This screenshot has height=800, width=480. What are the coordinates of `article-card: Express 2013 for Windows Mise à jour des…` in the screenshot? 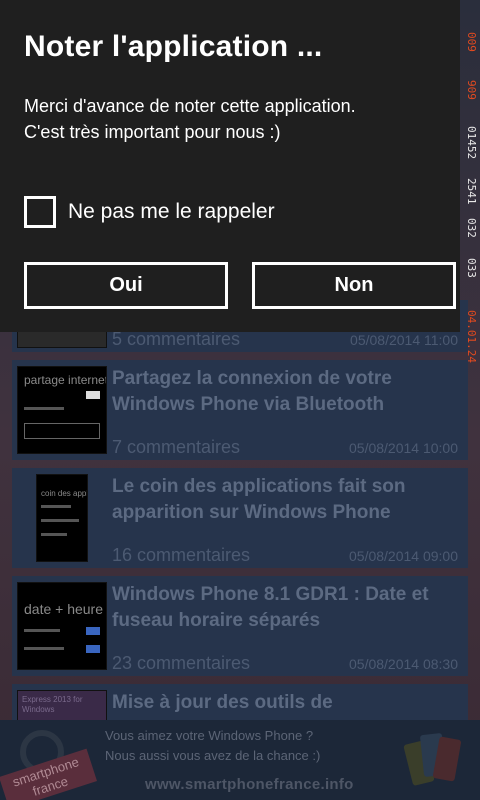 It's located at (240, 704).